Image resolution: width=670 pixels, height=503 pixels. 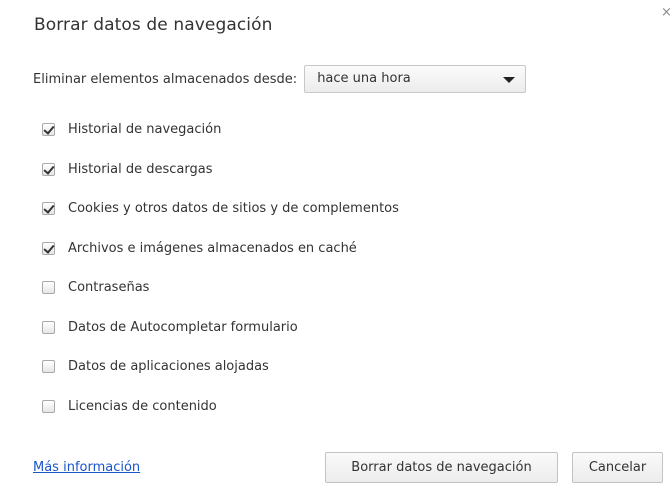 I want to click on option-label: Historial de navegación, so click(x=145, y=130).